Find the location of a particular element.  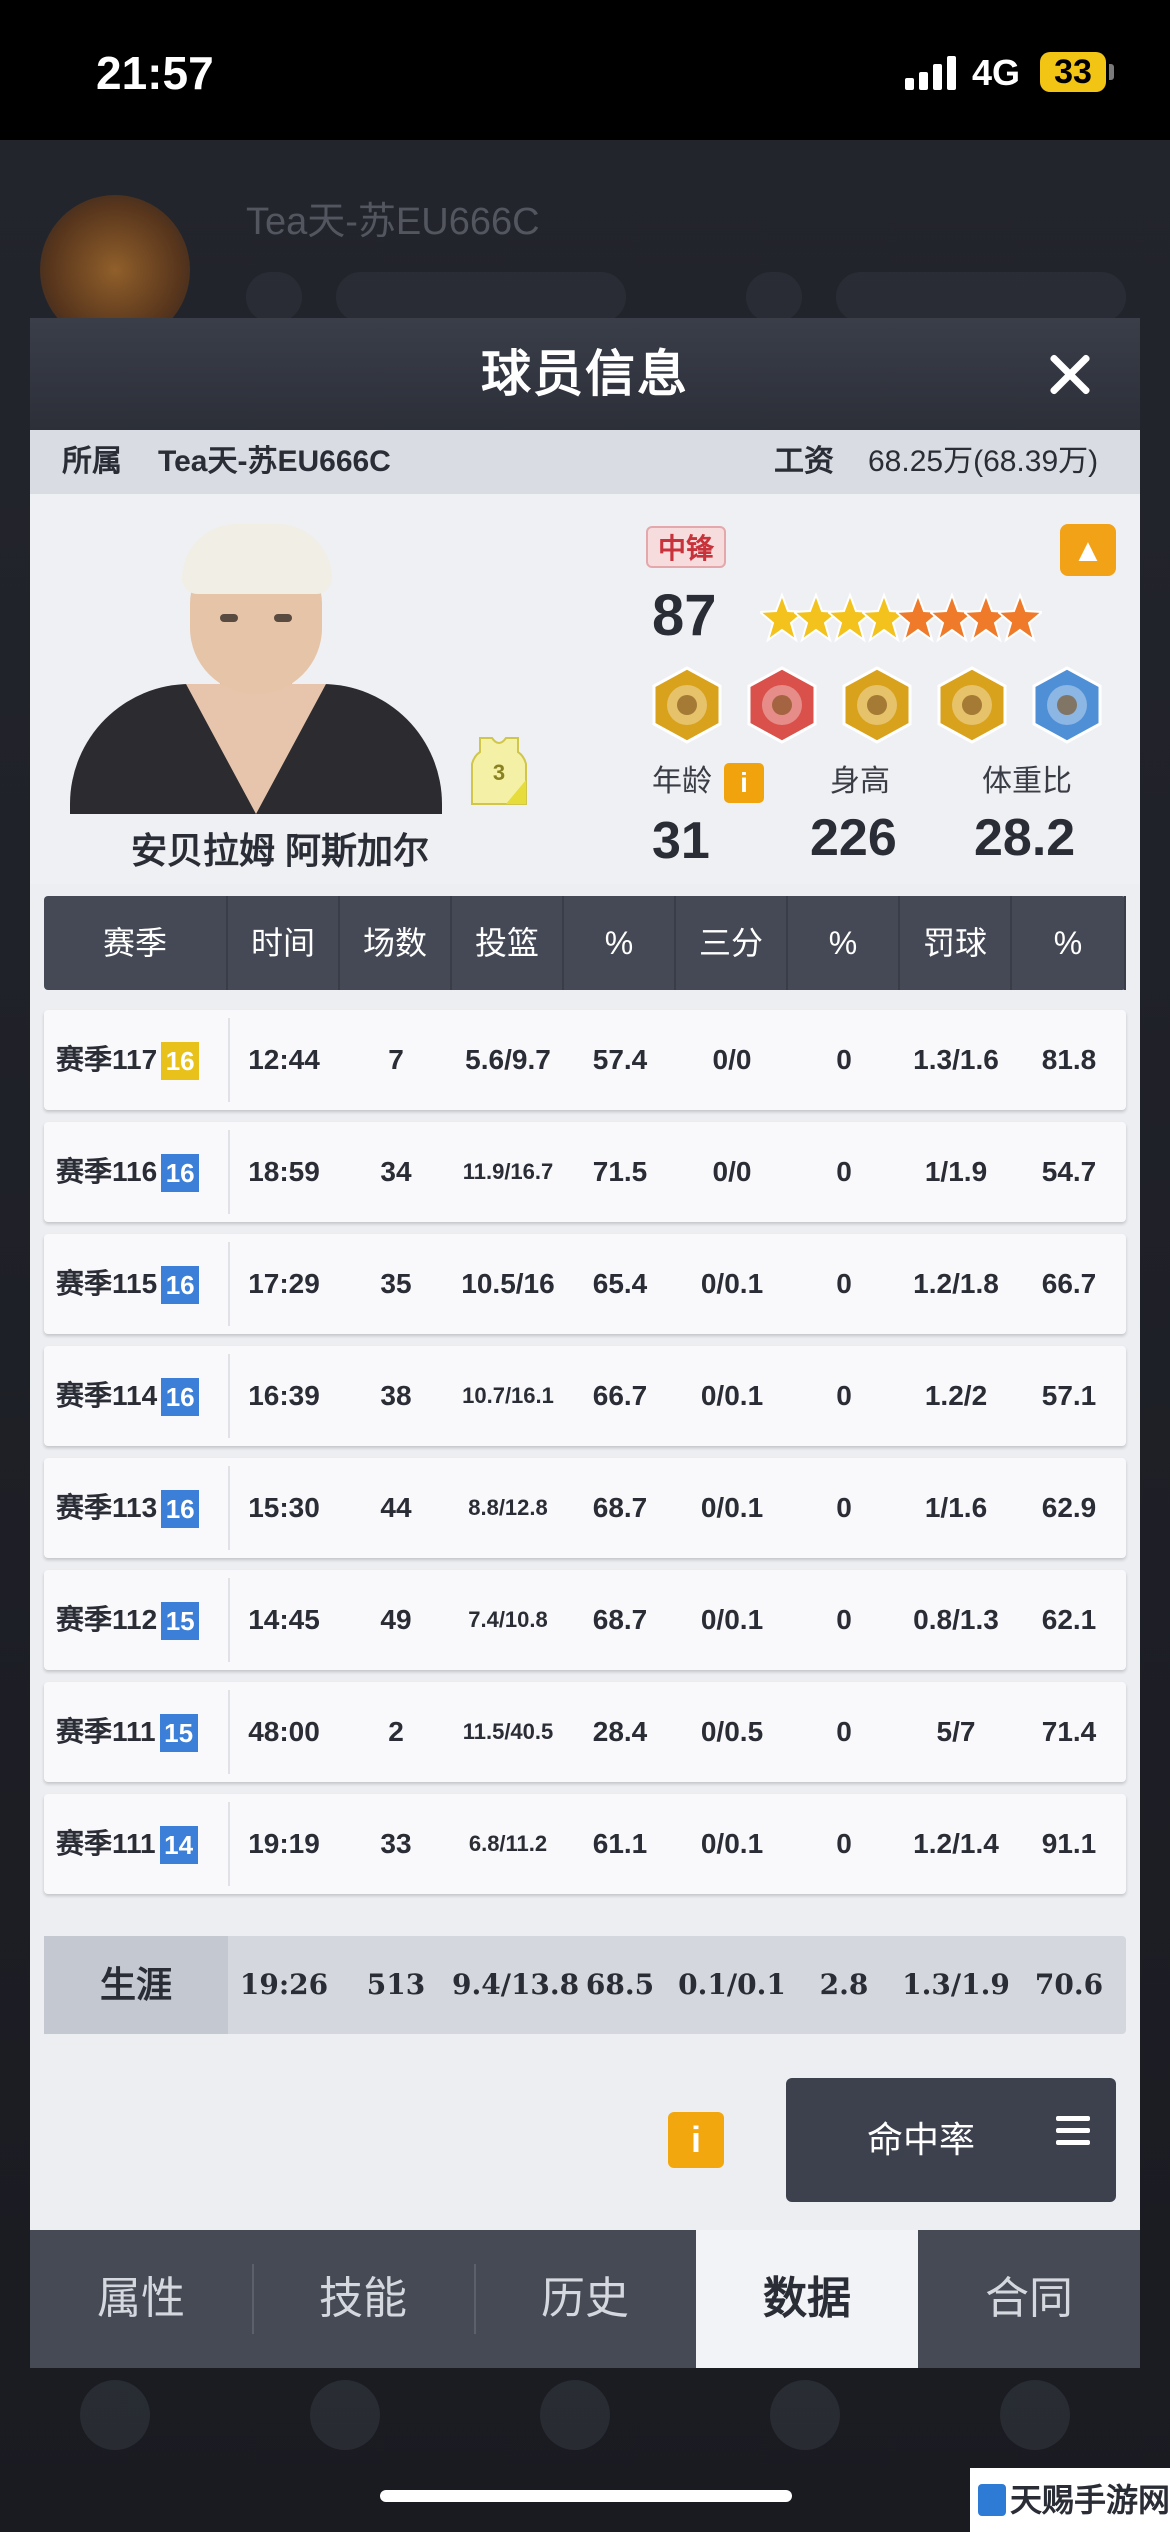

column-header: 罚球 is located at coordinates (956, 943).